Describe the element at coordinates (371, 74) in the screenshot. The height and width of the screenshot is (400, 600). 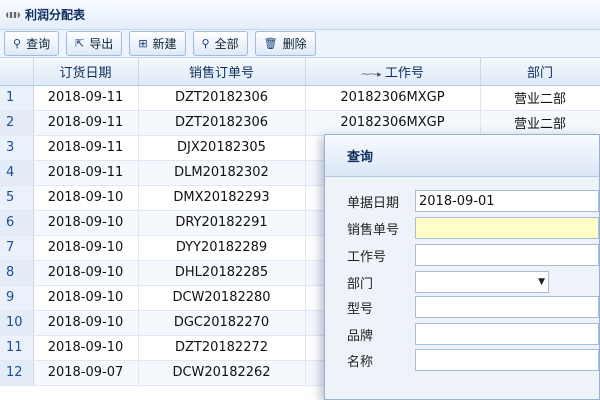
I see `scribble-icon: ⁓⁓▸` at that location.